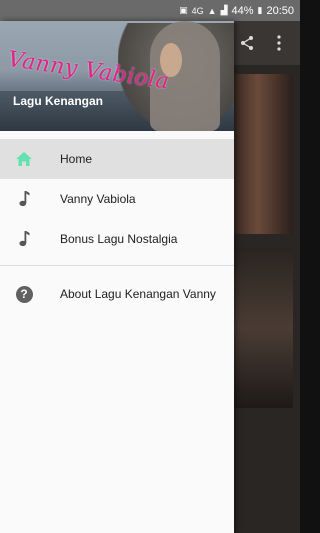  Describe the element at coordinates (212, 10) in the screenshot. I see `signal-icon: ▲` at that location.